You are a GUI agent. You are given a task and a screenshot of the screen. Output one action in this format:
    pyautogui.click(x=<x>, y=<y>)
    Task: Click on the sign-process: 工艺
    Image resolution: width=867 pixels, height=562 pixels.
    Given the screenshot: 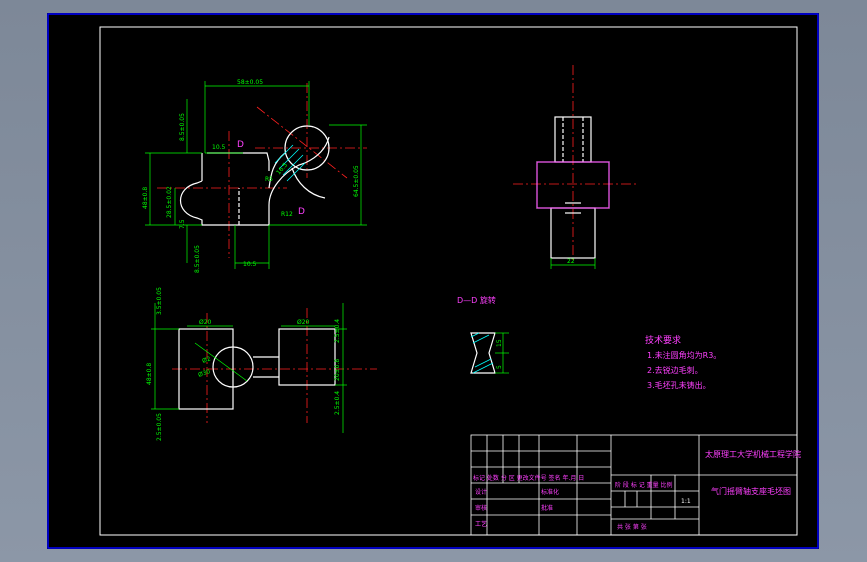 What is the action you would take?
    pyautogui.click(x=481, y=524)
    